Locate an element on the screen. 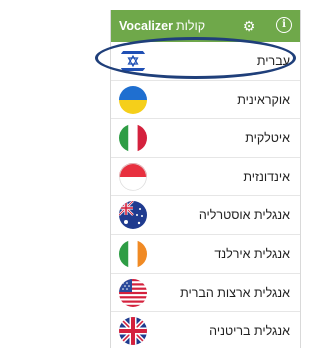 The width and height of the screenshot is (323, 348). list-item-label: עברית is located at coordinates (273, 61).